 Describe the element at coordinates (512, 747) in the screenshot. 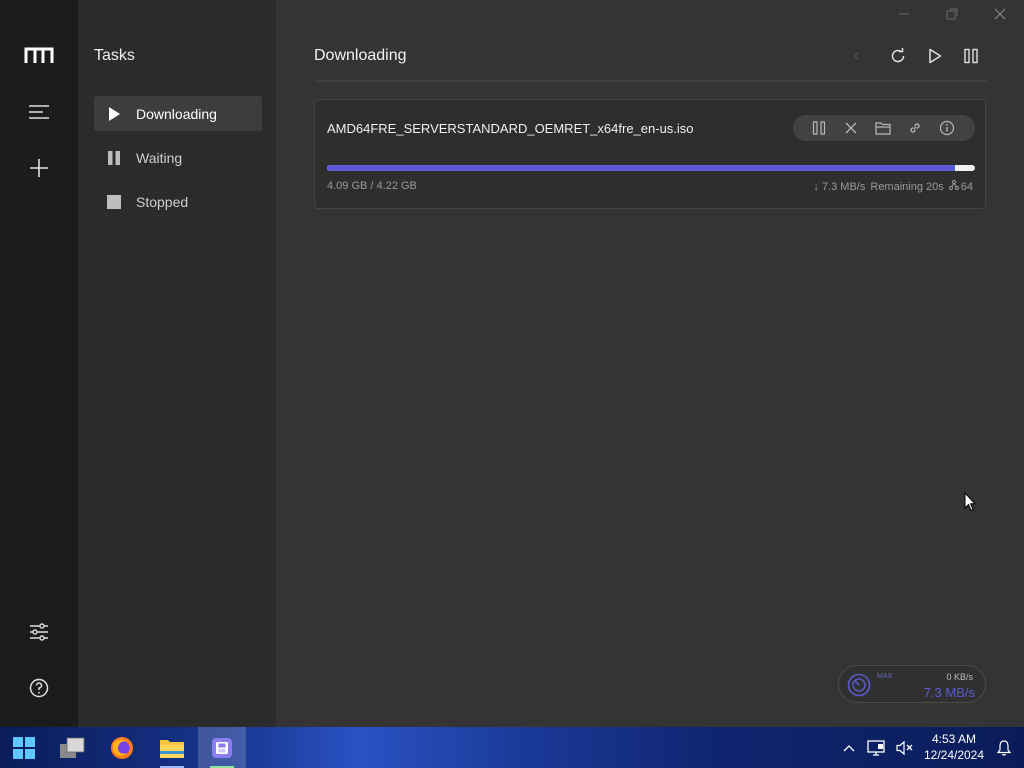

I see `taskbar: 4:53 AM 12/24/2024` at that location.